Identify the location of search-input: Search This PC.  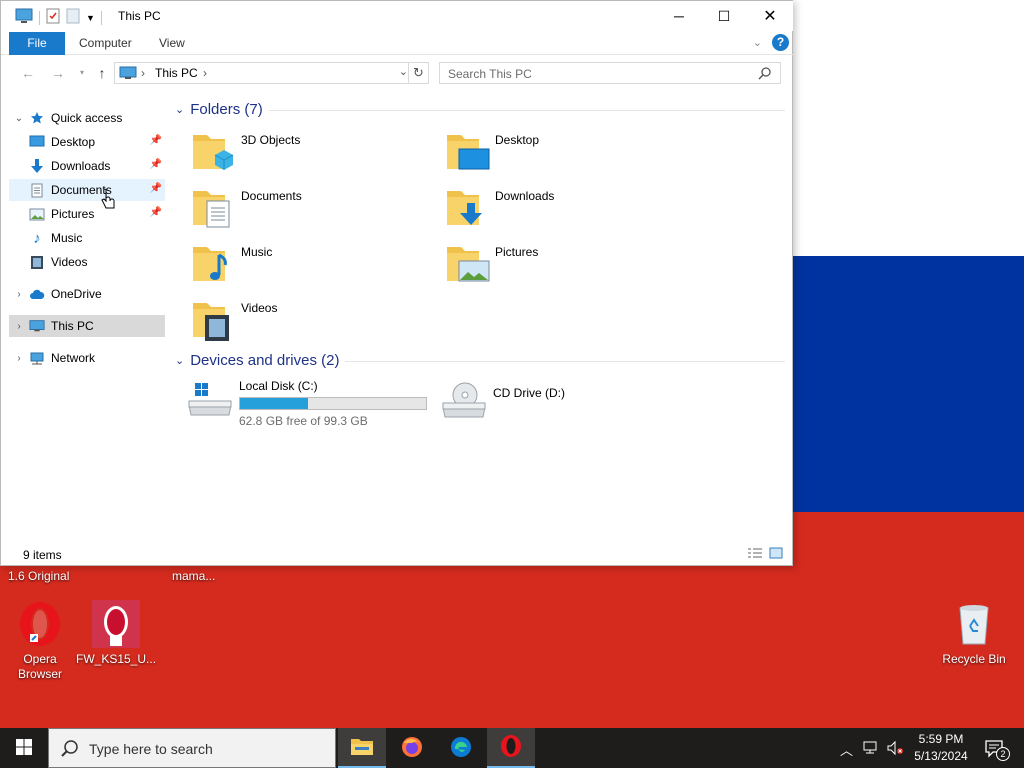
(490, 74).